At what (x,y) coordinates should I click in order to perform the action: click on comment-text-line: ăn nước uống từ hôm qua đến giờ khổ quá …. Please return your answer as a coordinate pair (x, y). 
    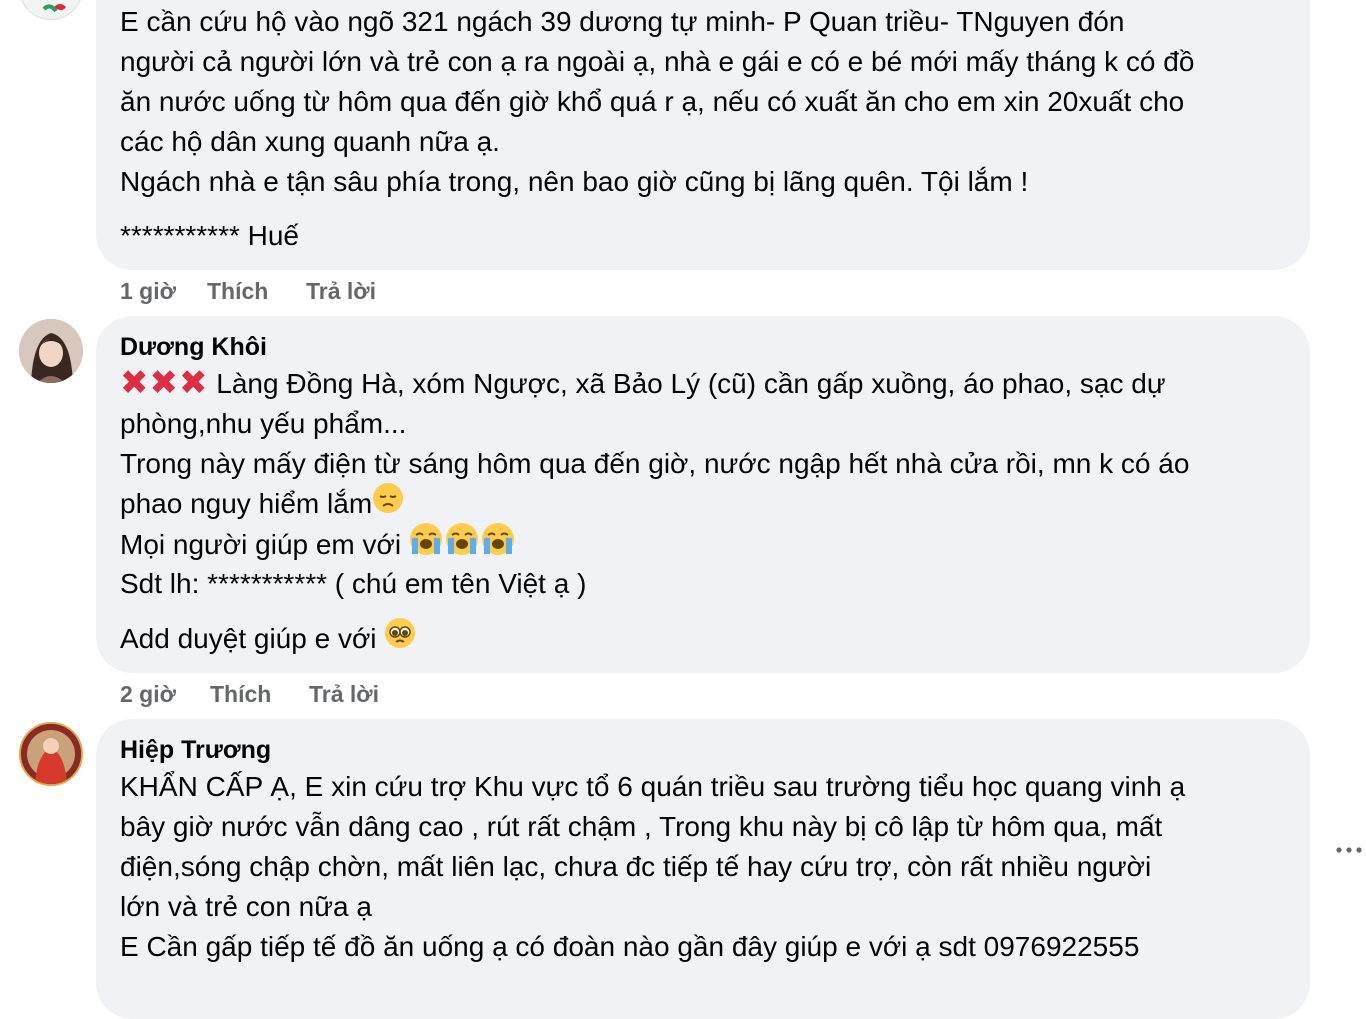
    Looking at the image, I should click on (652, 101).